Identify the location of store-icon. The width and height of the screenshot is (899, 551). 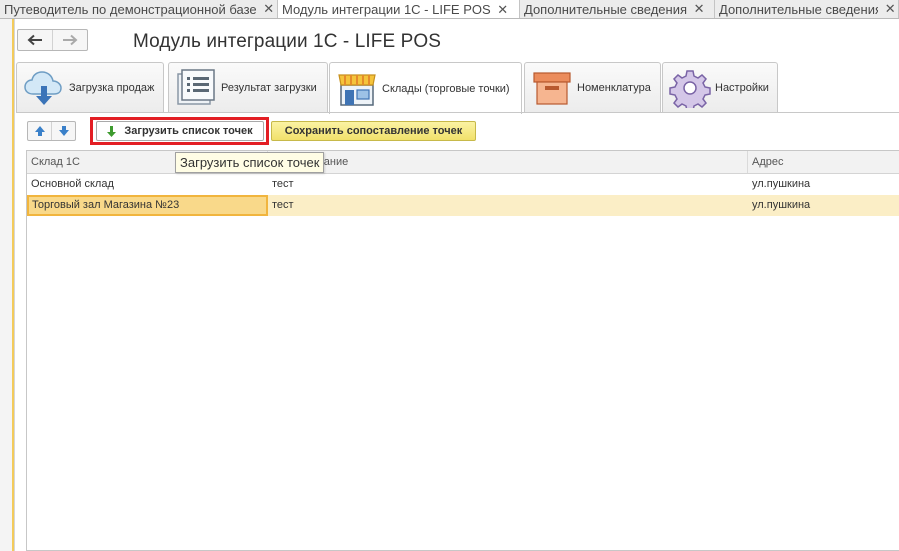
(357, 89).